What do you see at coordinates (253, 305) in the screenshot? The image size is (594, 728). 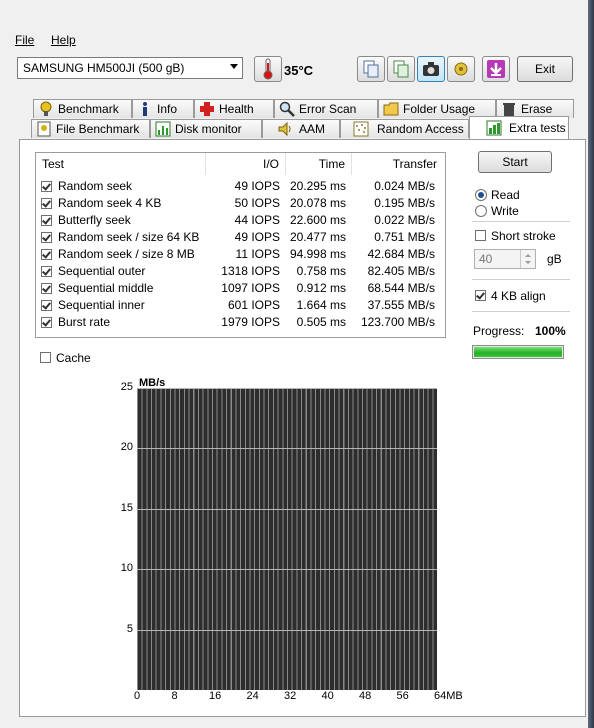 I see `row-io: 601 IOPS` at bounding box center [253, 305].